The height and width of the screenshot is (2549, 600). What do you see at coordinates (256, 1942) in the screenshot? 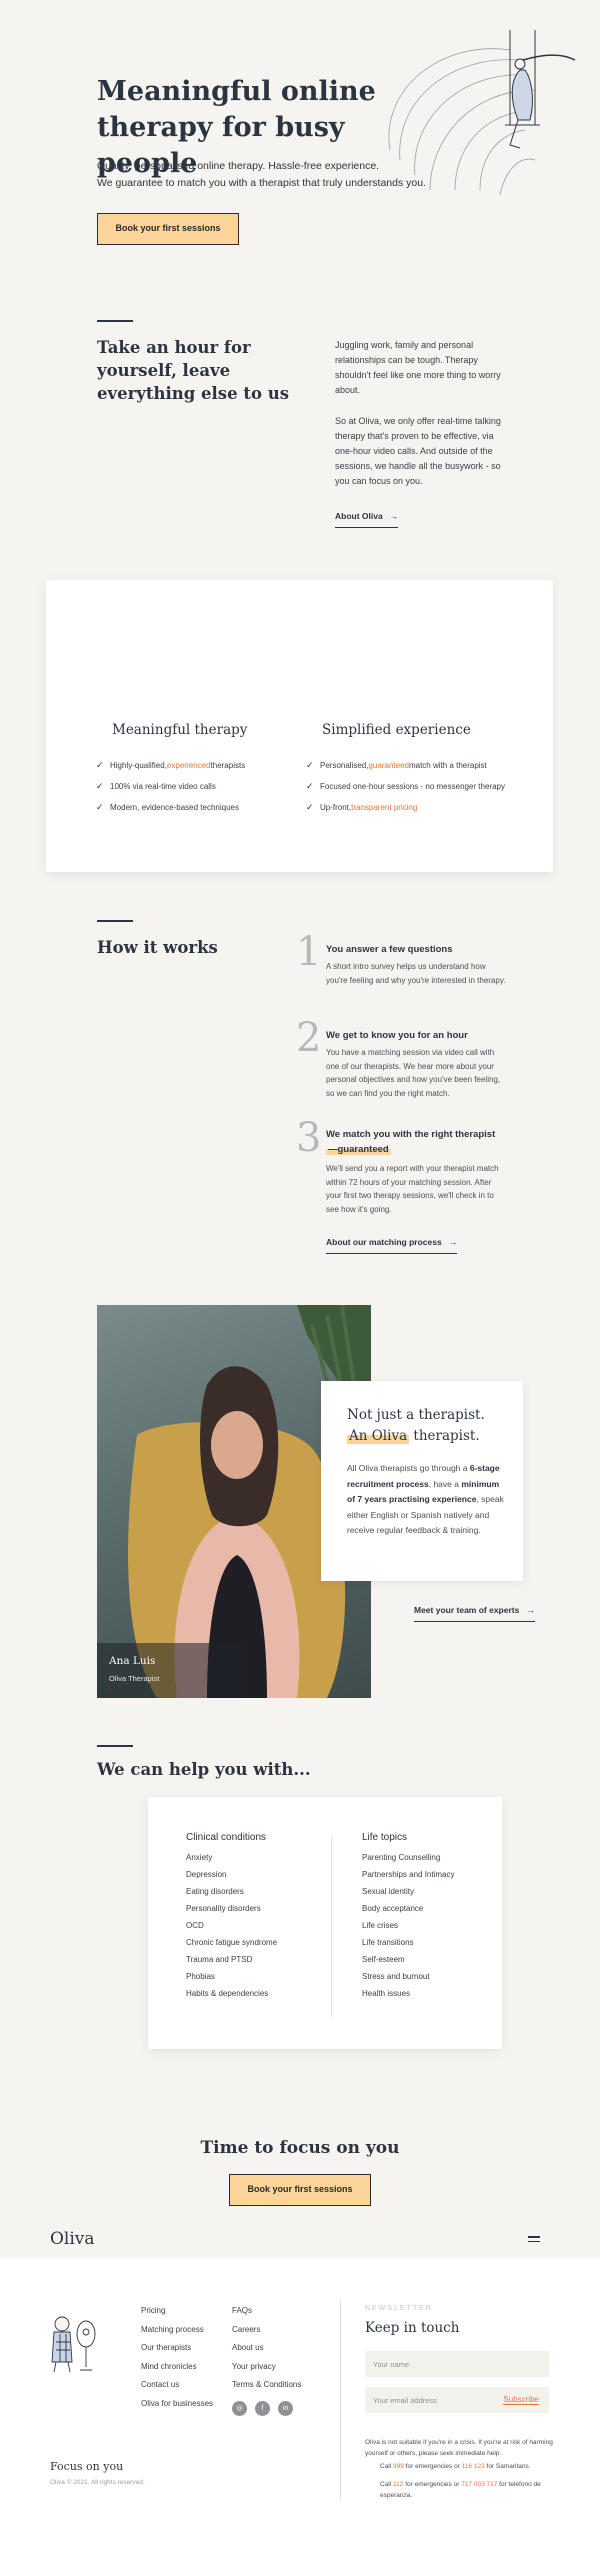
I see `condition-item: Chronic fatigue syndrome` at bounding box center [256, 1942].